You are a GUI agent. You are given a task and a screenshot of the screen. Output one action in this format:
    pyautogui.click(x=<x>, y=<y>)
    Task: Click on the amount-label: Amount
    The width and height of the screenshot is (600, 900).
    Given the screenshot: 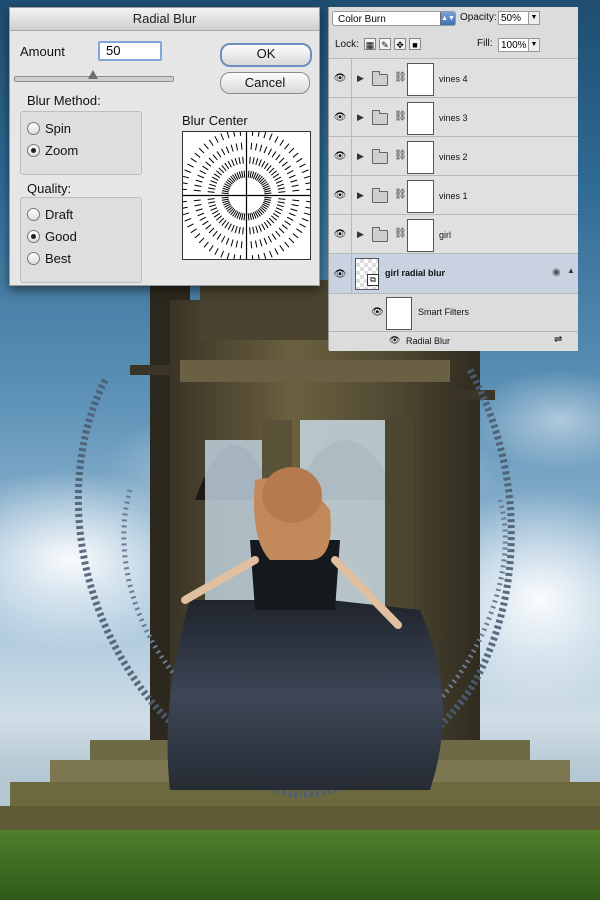 What is the action you would take?
    pyautogui.click(x=42, y=51)
    